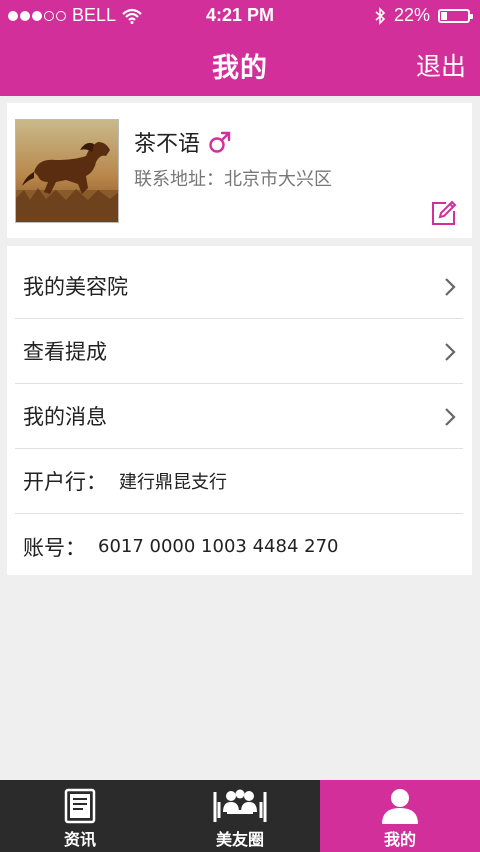 The image size is (480, 852). Describe the element at coordinates (399, 839) in the screenshot. I see `tab-label: 我的` at that location.